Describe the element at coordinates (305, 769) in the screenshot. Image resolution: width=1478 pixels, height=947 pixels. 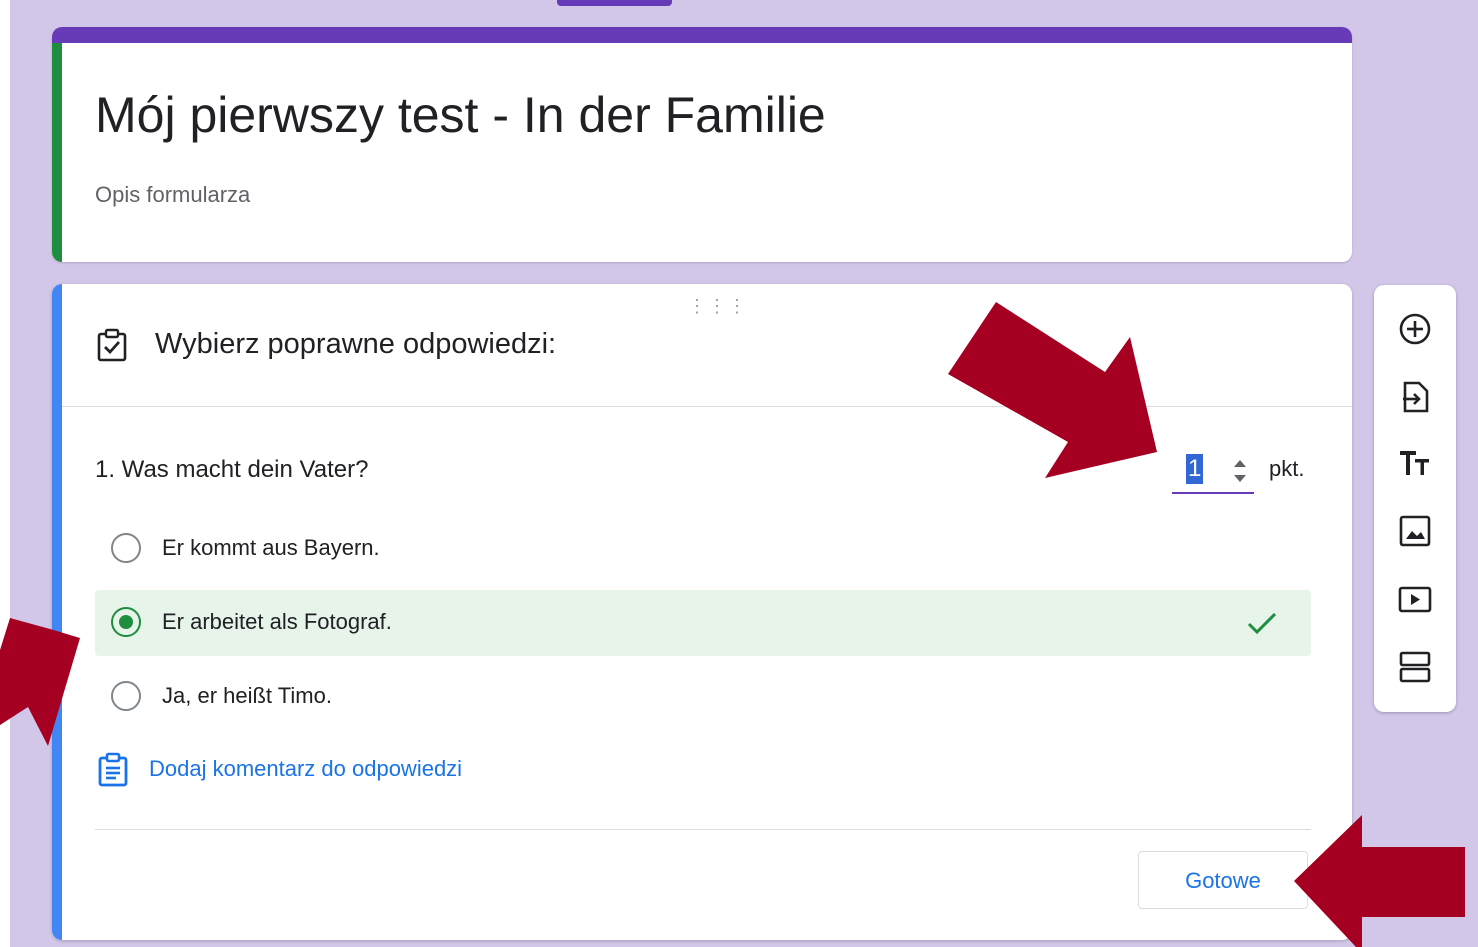
I see `feedback-link-label: Dodaj komentarz do odpowiedzi` at that location.